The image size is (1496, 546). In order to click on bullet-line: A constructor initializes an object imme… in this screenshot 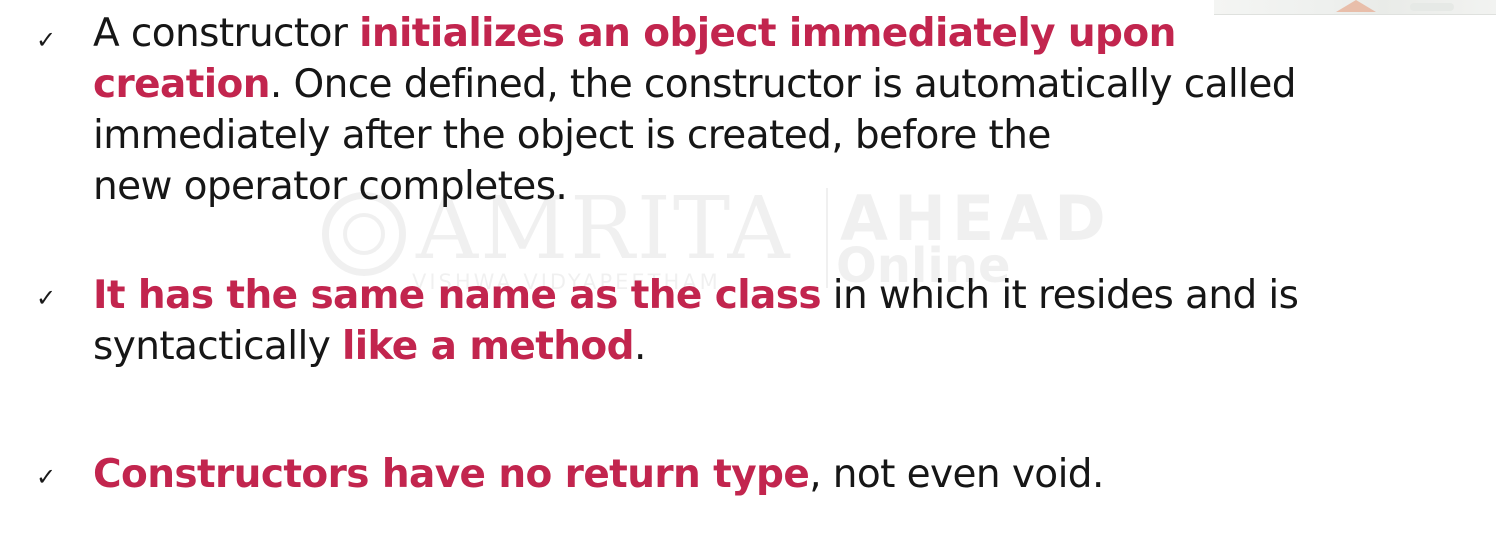, I will do `click(773, 33)`.